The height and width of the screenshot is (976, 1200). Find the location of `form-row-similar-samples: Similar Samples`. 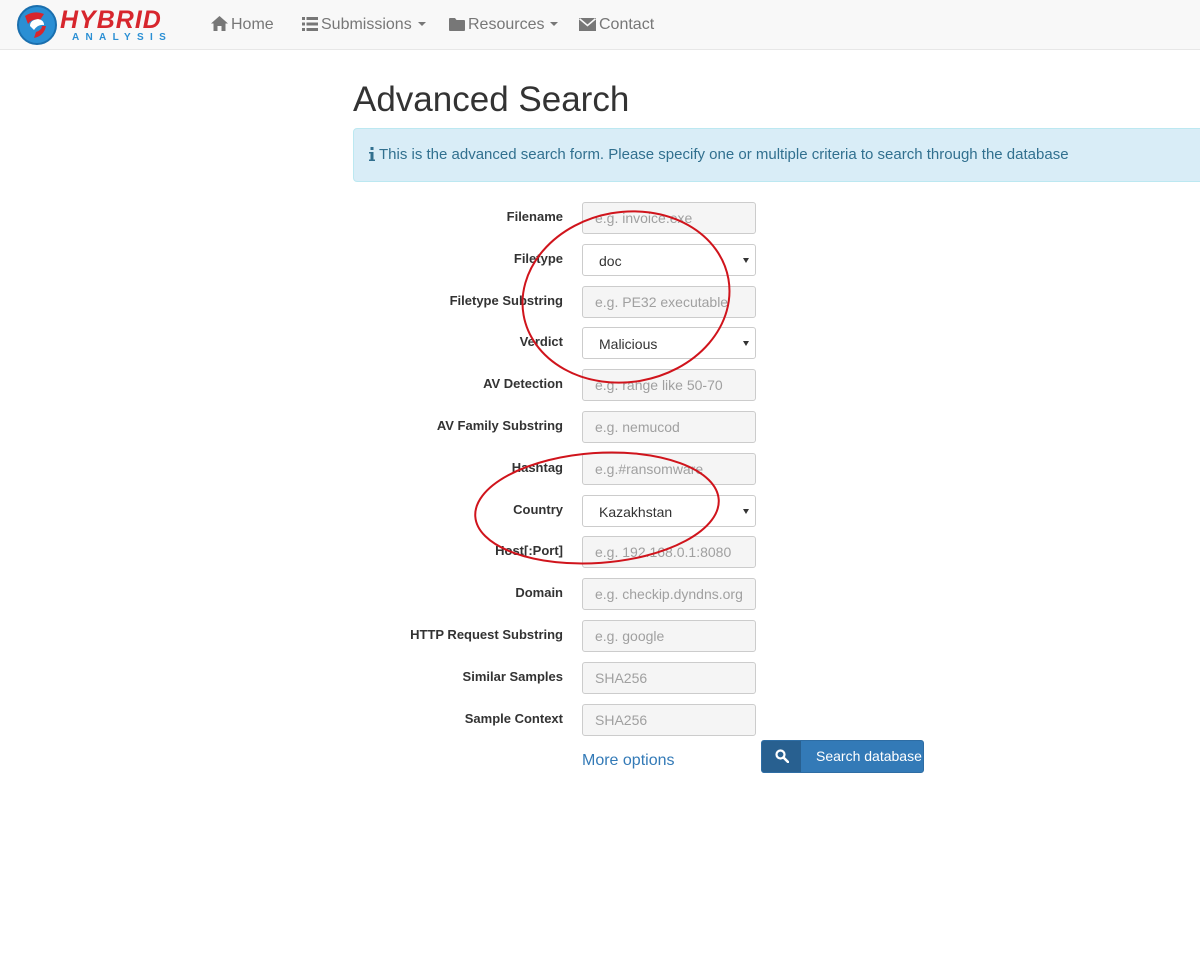

form-row-similar-samples: Similar Samples is located at coordinates (600, 678).